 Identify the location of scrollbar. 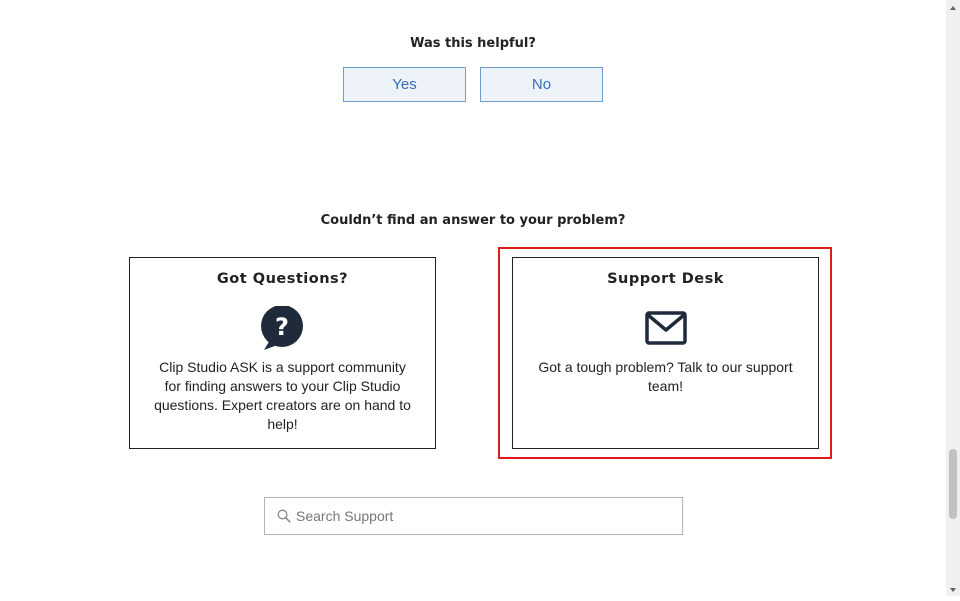
(953, 298).